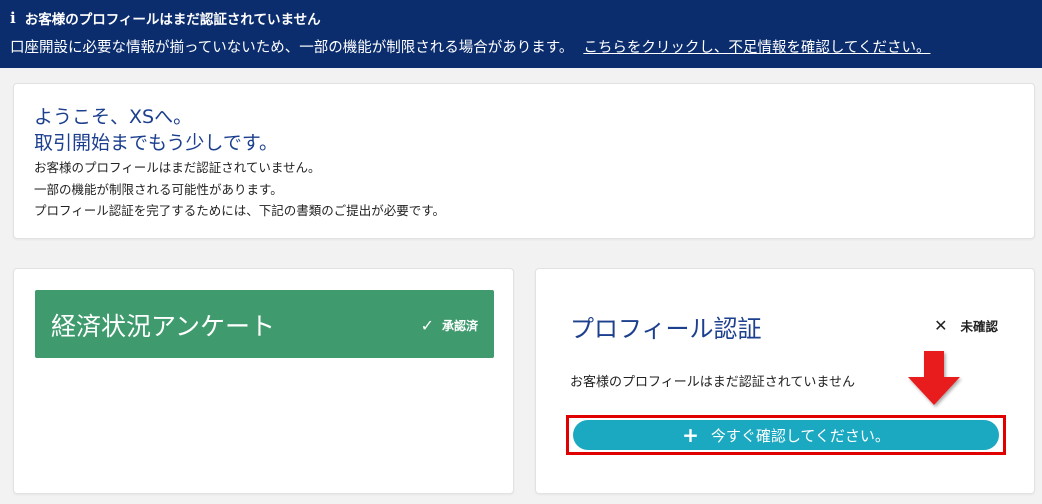  I want to click on survey-status-bar: 経済状況アンケート ✓ 承認済, so click(264, 324).